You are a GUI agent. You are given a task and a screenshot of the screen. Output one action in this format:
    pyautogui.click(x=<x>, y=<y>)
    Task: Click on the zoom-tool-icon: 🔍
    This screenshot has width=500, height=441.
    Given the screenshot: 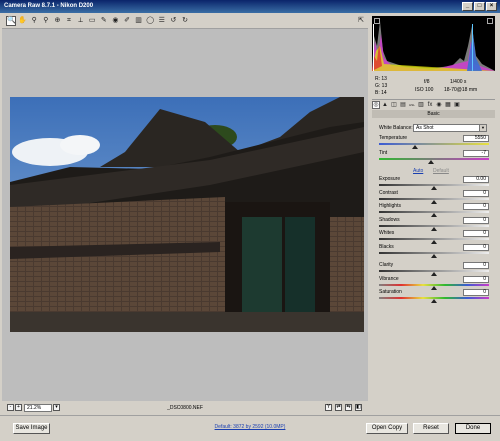 What is the action you would take?
    pyautogui.click(x=11, y=21)
    